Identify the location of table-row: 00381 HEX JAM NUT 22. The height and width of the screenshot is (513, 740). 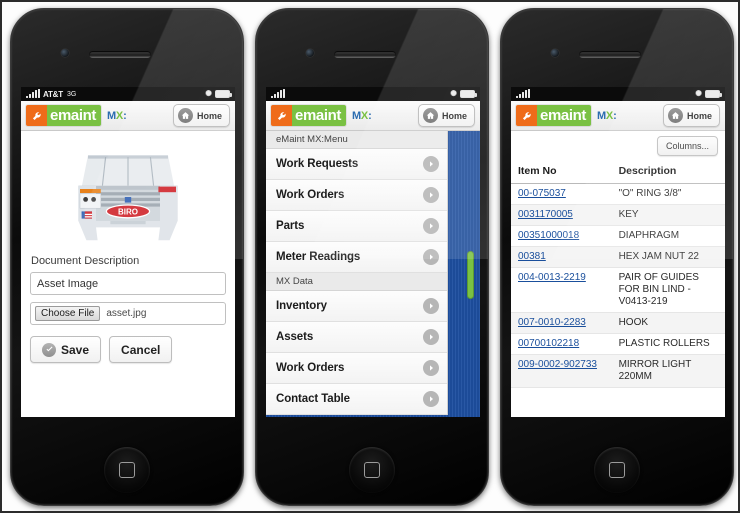
(618, 257).